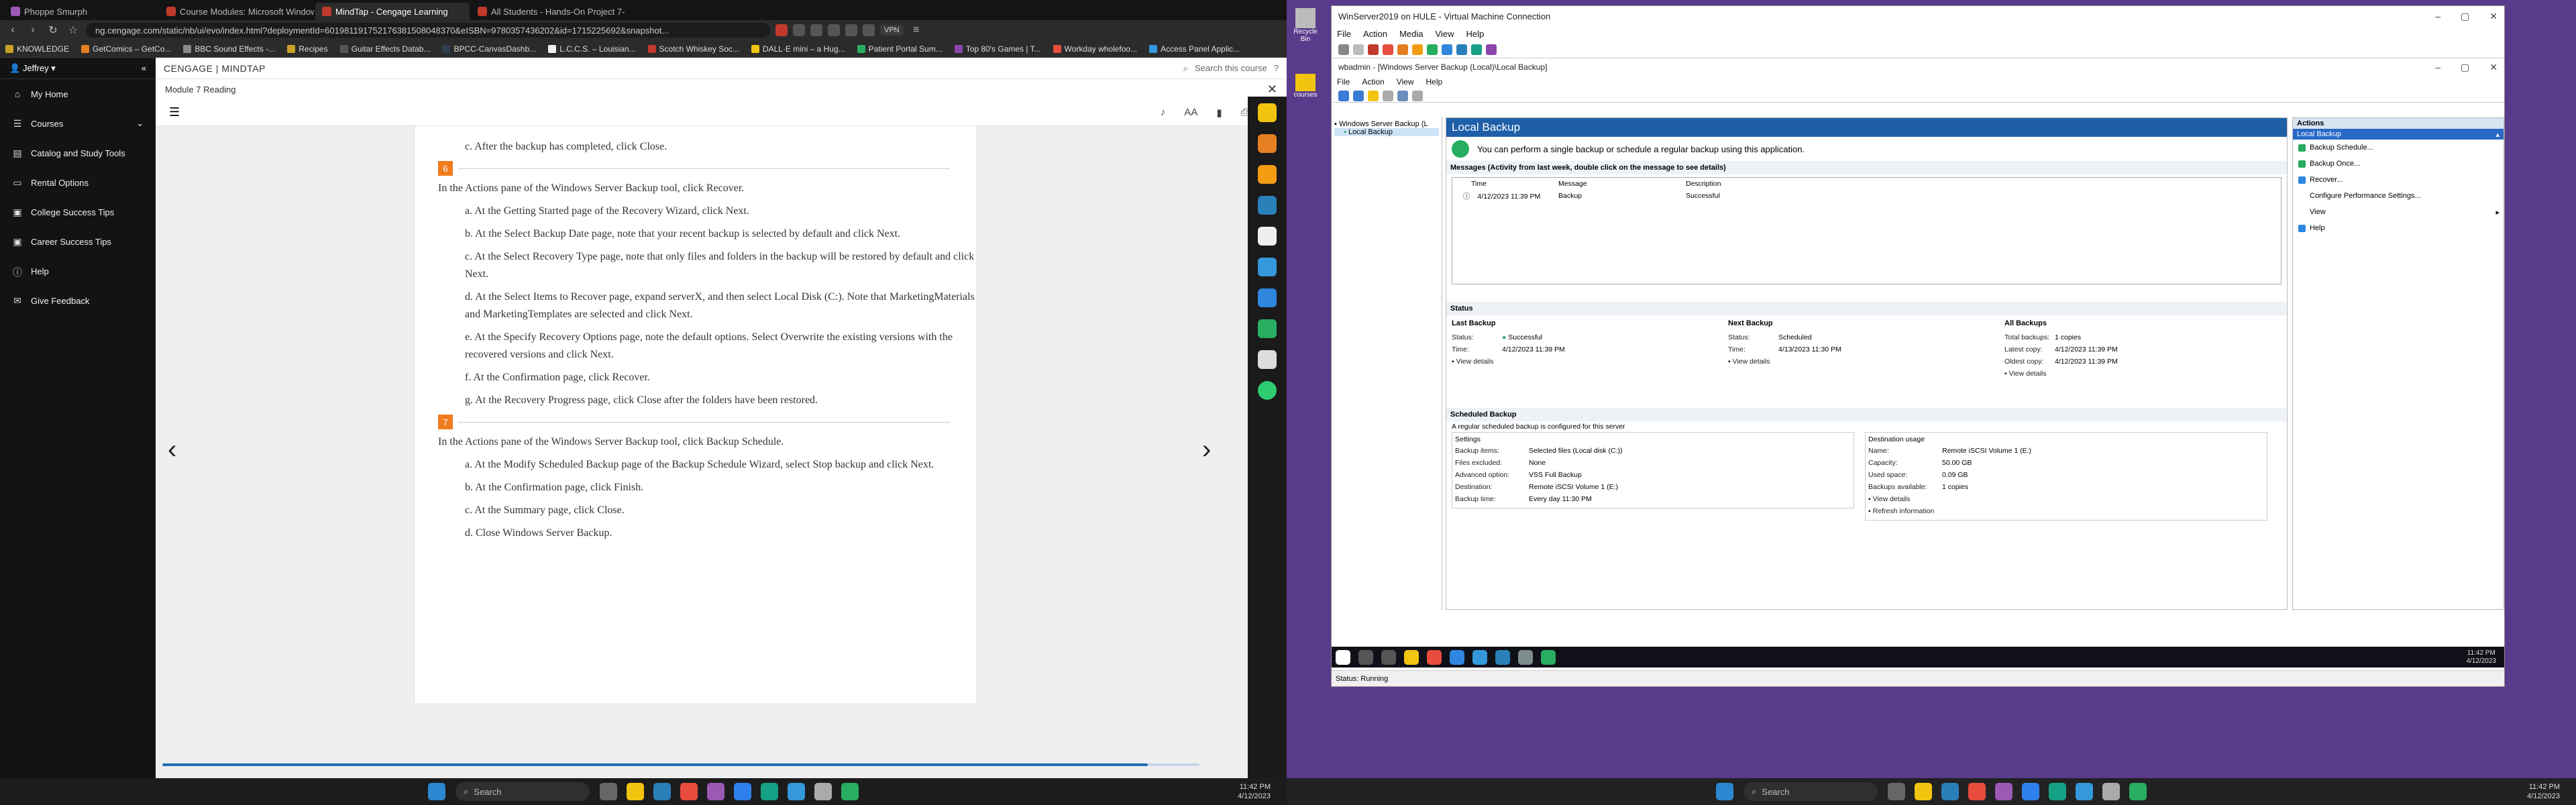 The width and height of the screenshot is (2576, 805). I want to click on reset-icon, so click(1447, 49).